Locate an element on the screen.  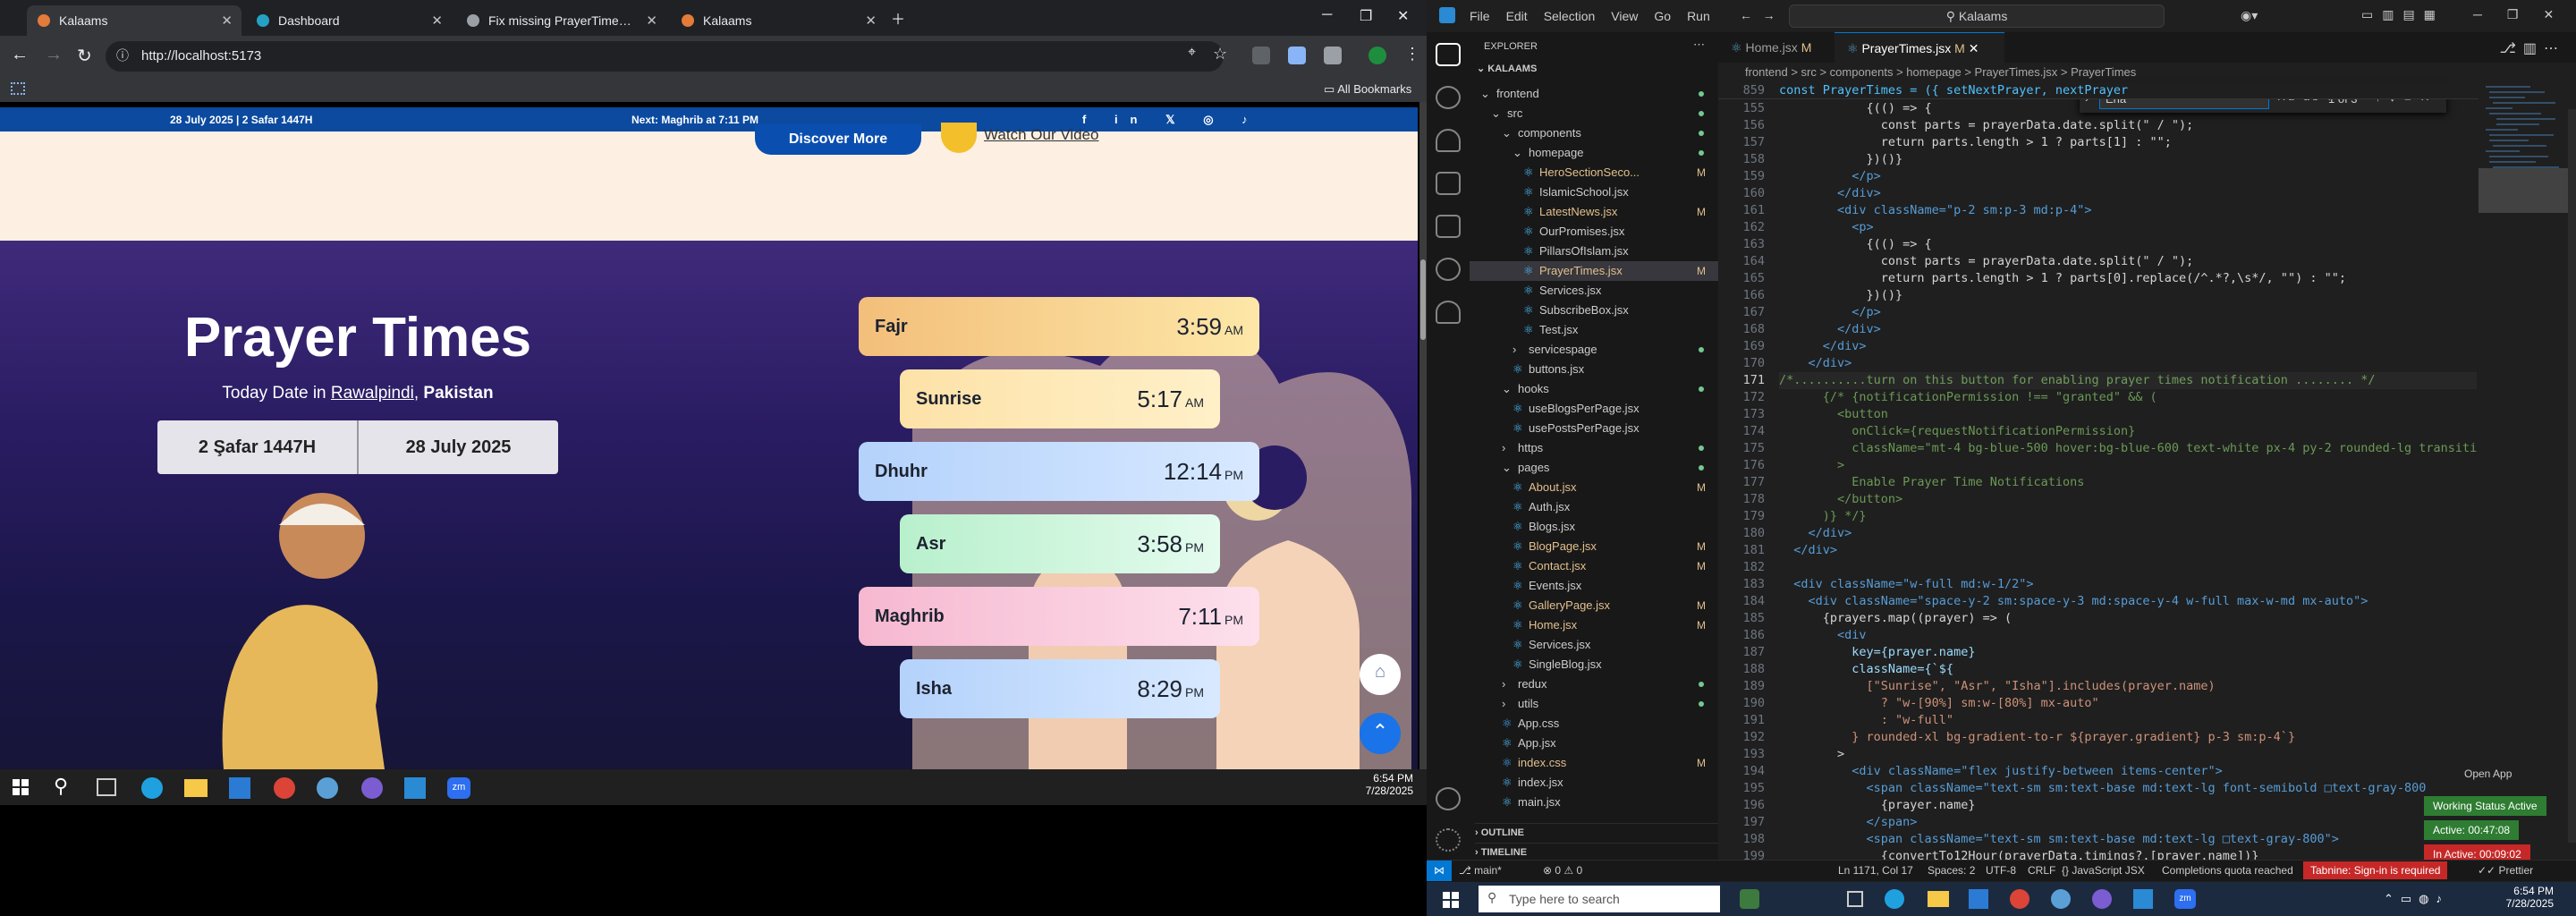
menu-run: Run is located at coordinates (1698, 16).